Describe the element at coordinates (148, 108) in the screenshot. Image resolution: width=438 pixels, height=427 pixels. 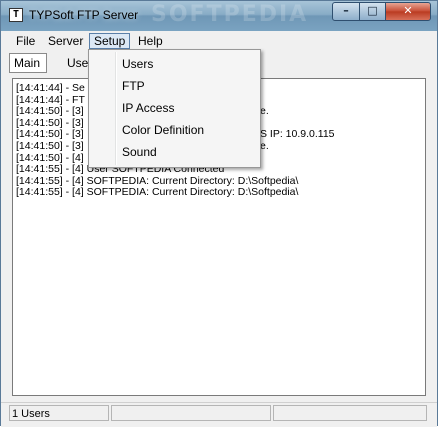
I see `menu-item-ip-access: IP Access` at that location.